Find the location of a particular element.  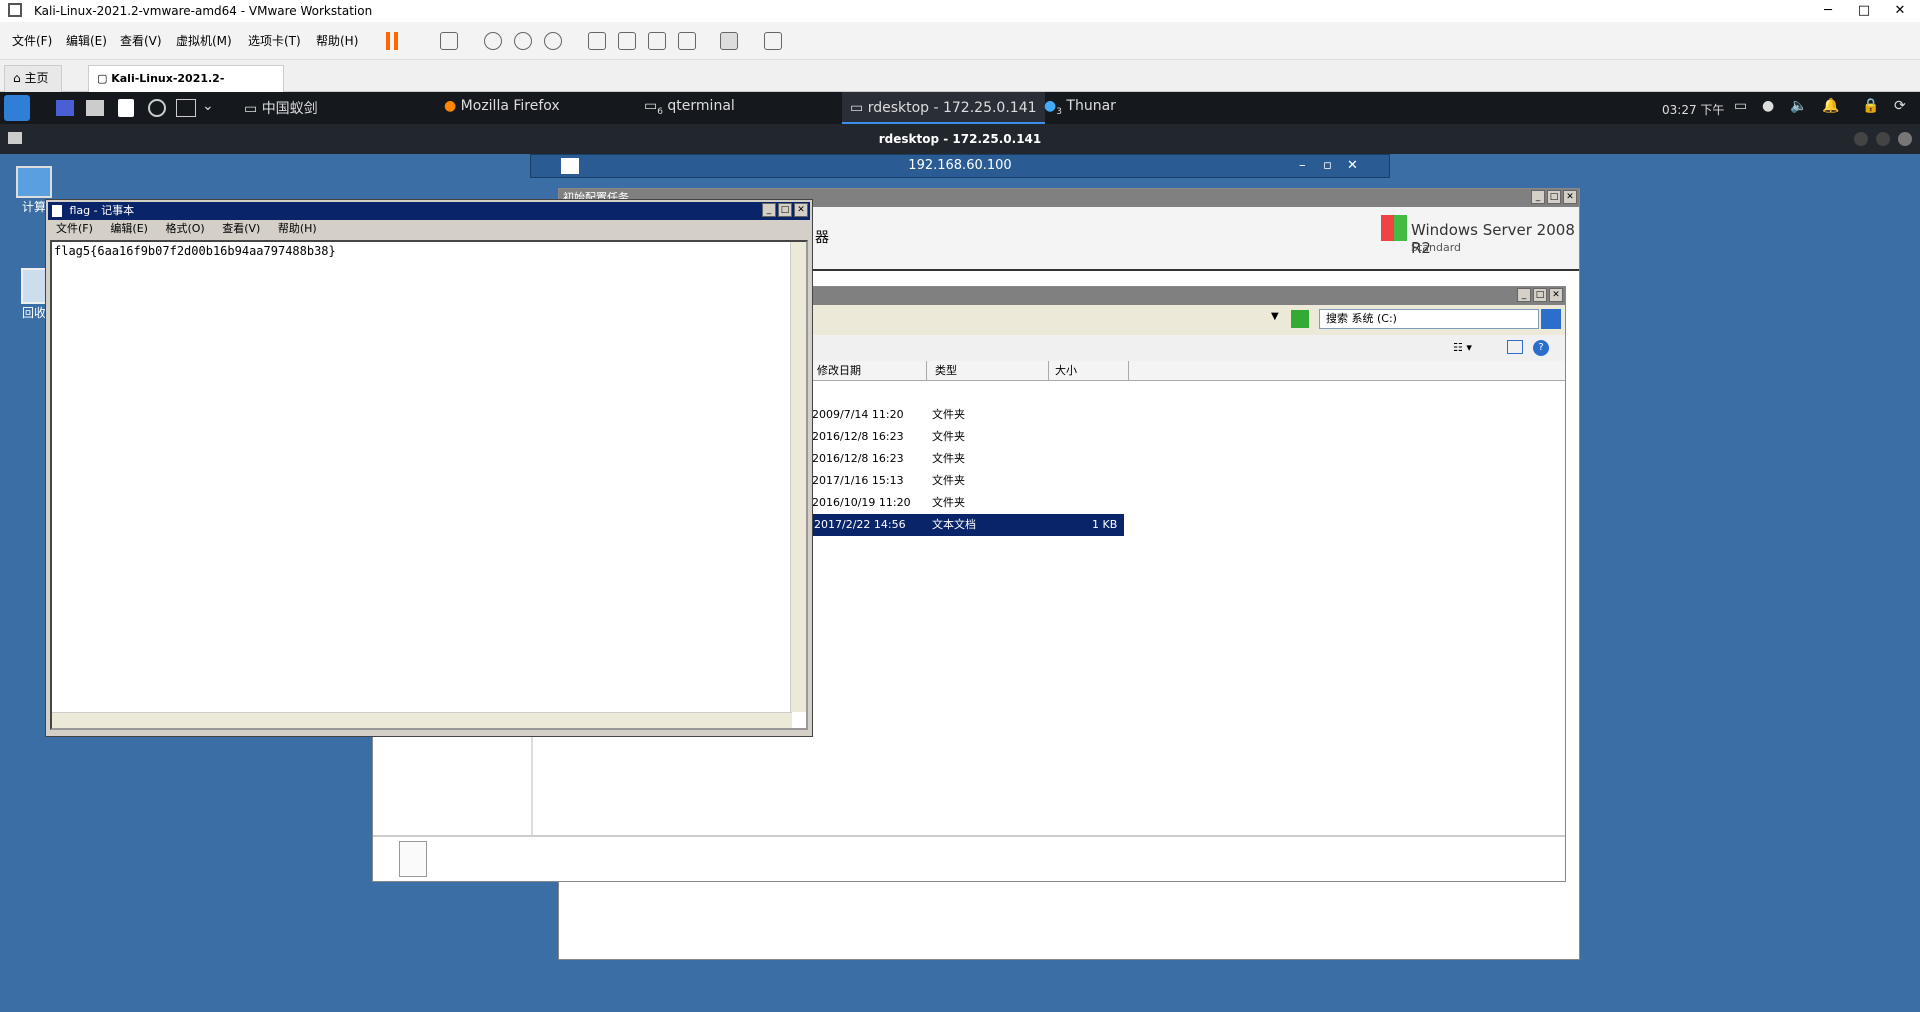

monitor-icon: ▭ is located at coordinates (1740, 106).